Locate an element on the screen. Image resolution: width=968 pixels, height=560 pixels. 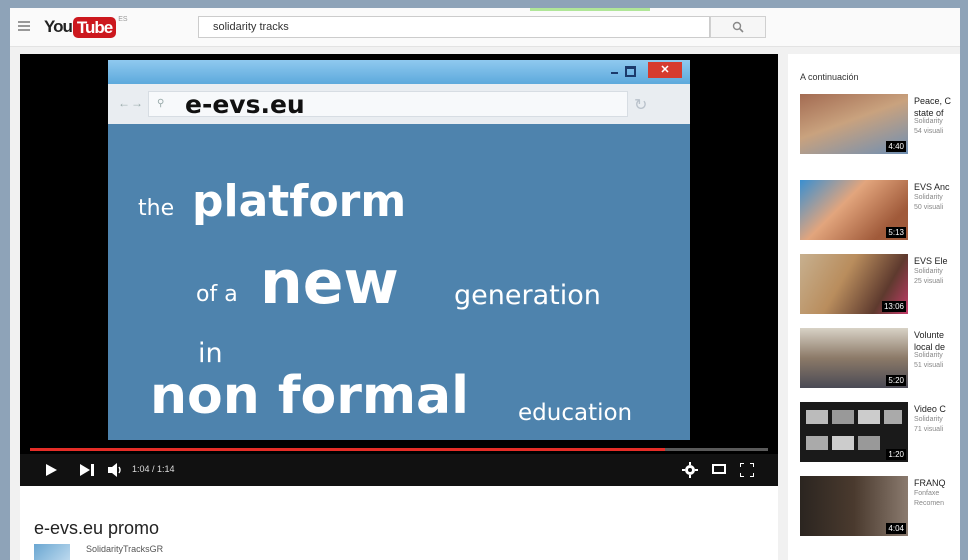
top-bar: You Tube ES solidarity tracks is located at coordinates (485, 27).